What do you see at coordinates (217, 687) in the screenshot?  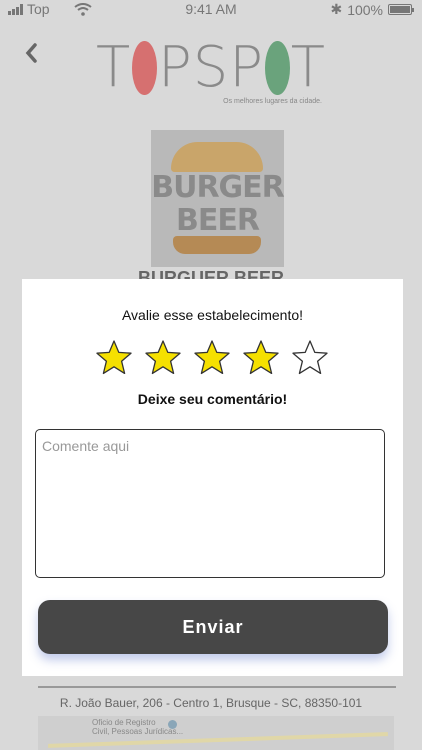 I see `divider` at bounding box center [217, 687].